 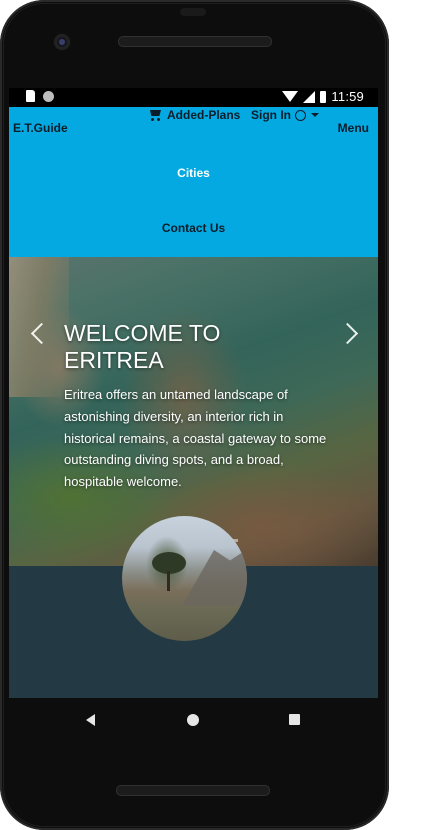 What do you see at coordinates (193, 790) in the screenshot?
I see `bottom-speaker` at bounding box center [193, 790].